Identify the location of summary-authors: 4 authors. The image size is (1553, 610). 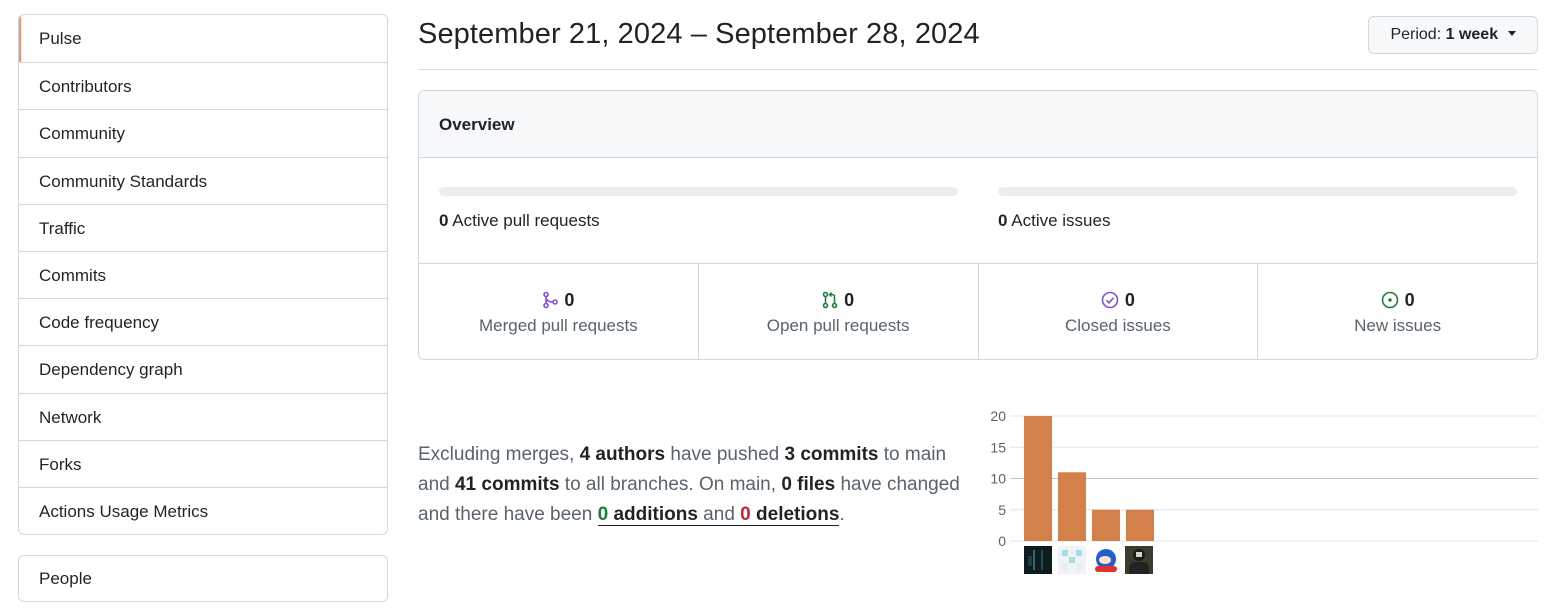
(622, 454).